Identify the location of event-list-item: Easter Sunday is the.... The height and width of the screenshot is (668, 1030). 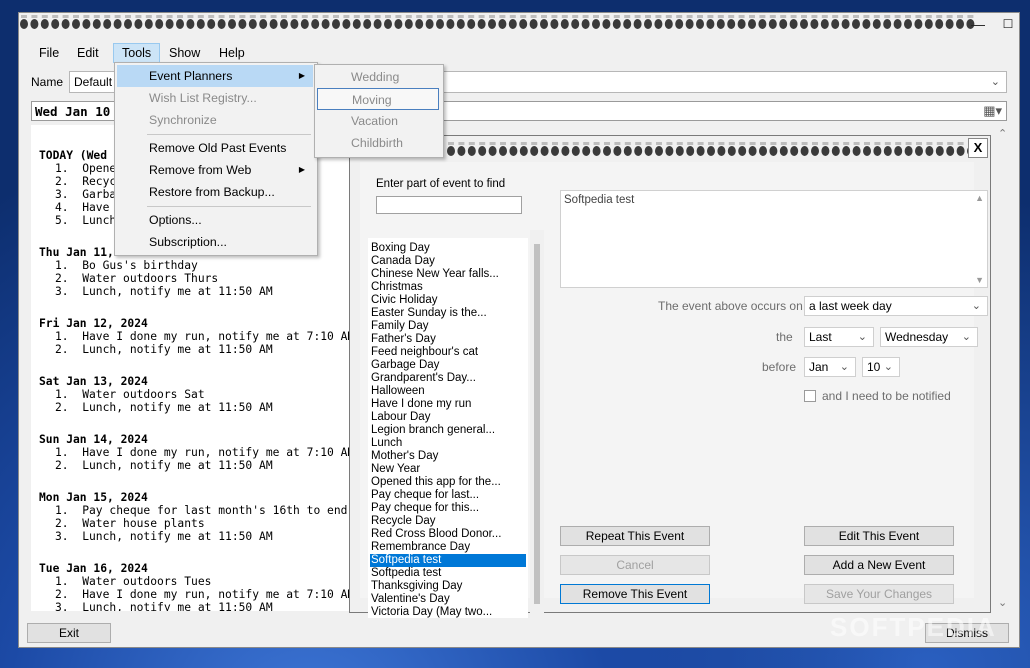
(448, 313).